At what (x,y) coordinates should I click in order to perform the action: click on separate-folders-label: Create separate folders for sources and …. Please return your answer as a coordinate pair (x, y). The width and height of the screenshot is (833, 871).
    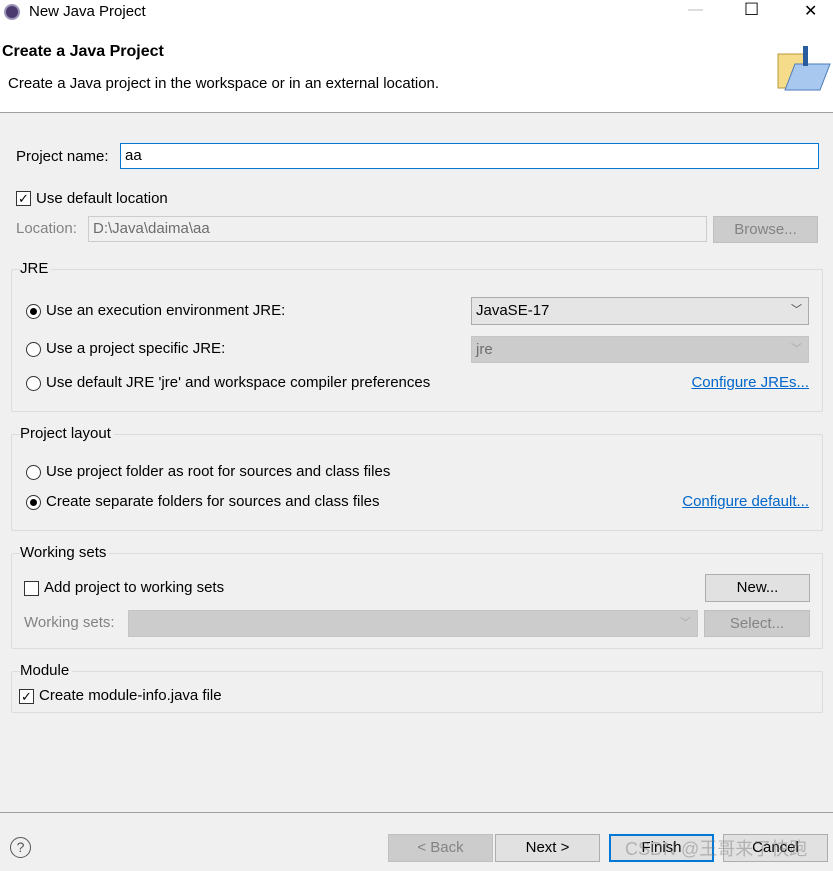
    Looking at the image, I should click on (213, 501).